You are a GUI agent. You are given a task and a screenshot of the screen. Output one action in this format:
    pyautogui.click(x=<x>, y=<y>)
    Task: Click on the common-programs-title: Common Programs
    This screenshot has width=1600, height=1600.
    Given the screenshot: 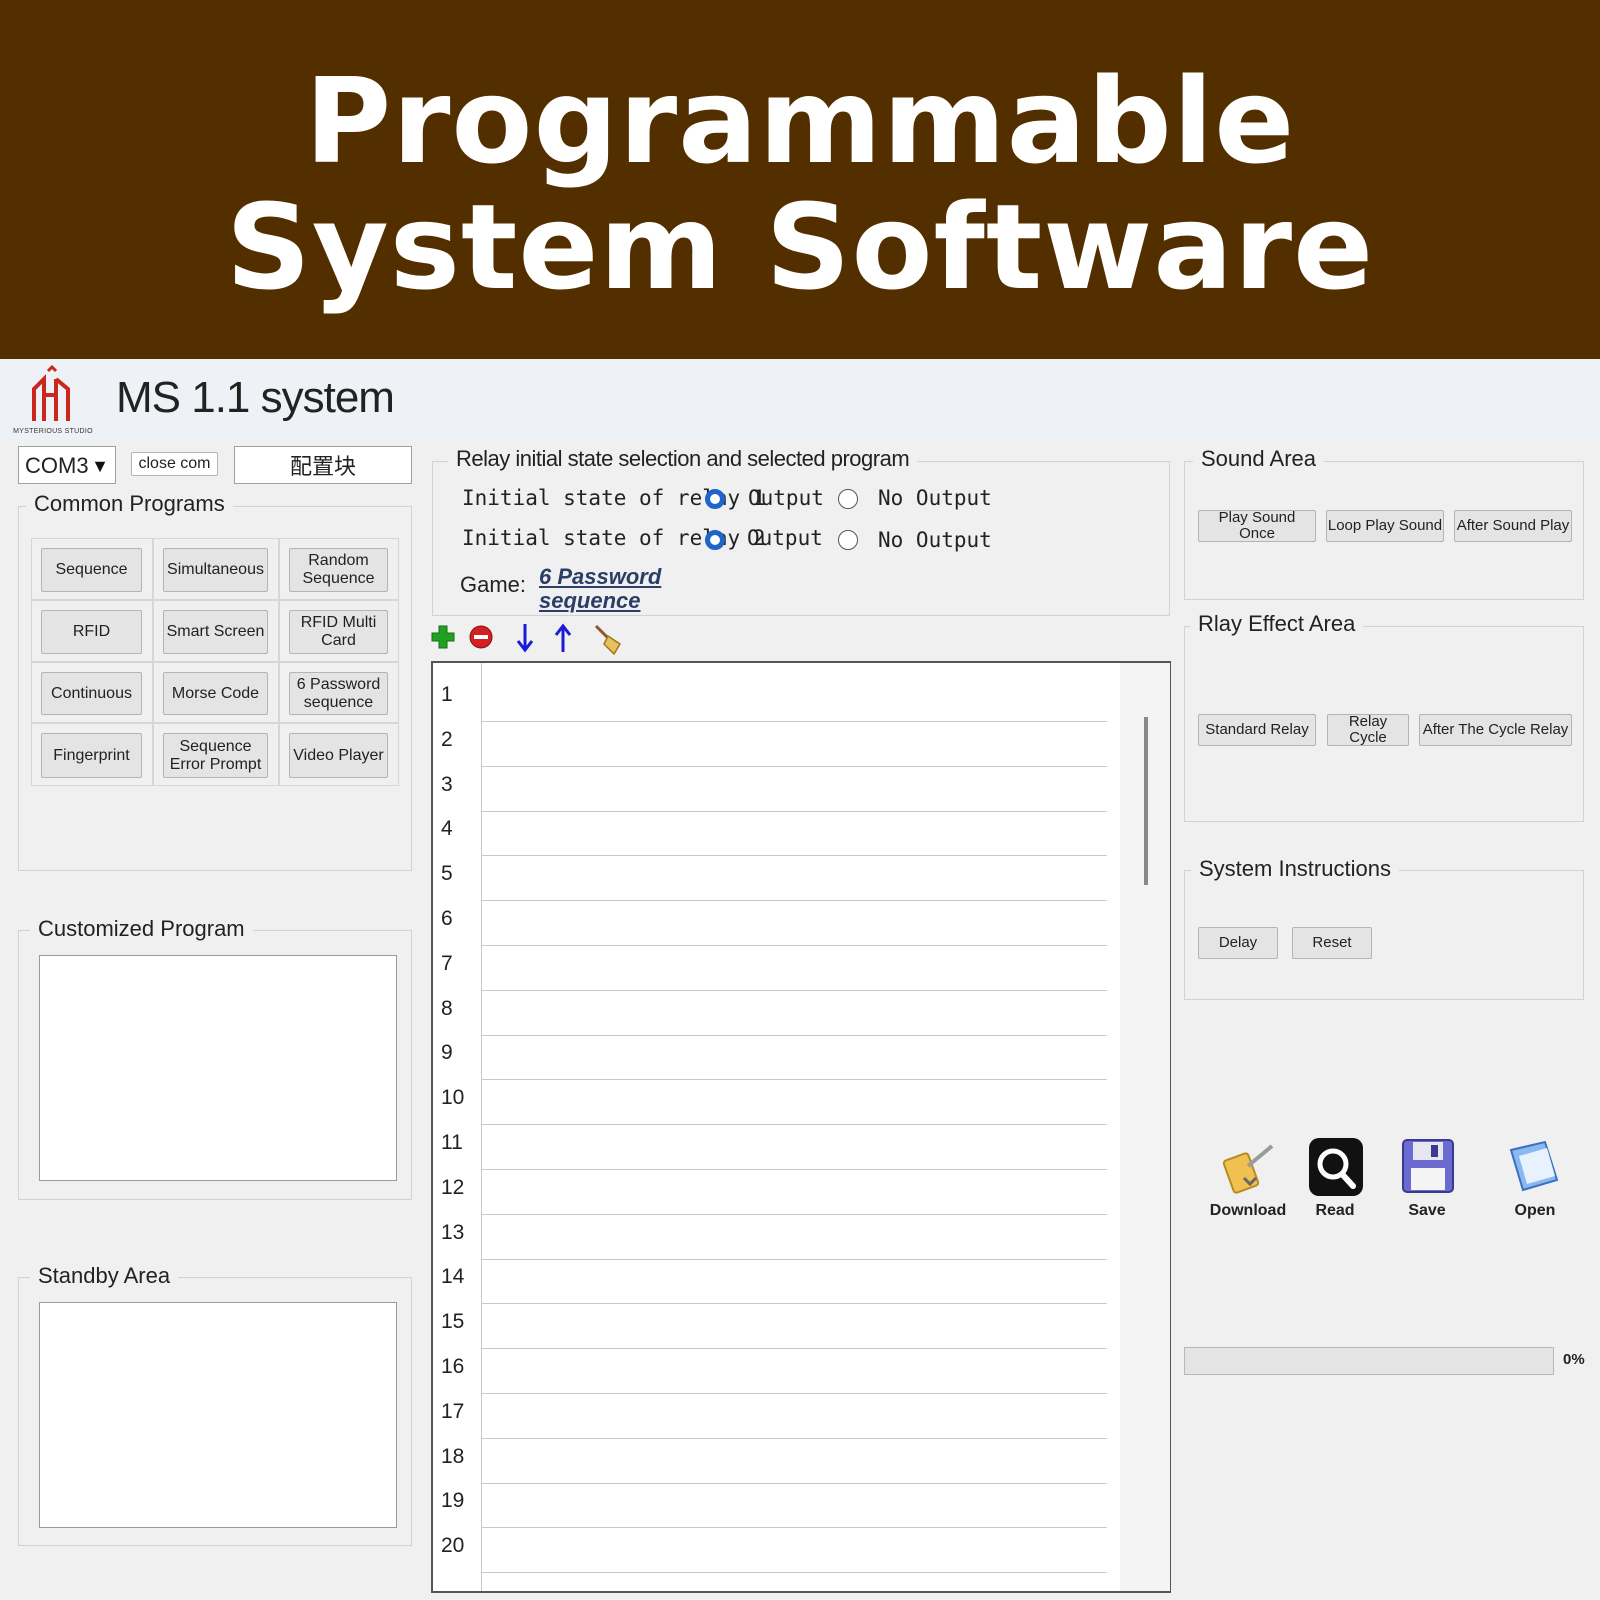 What is the action you would take?
    pyautogui.click(x=129, y=504)
    